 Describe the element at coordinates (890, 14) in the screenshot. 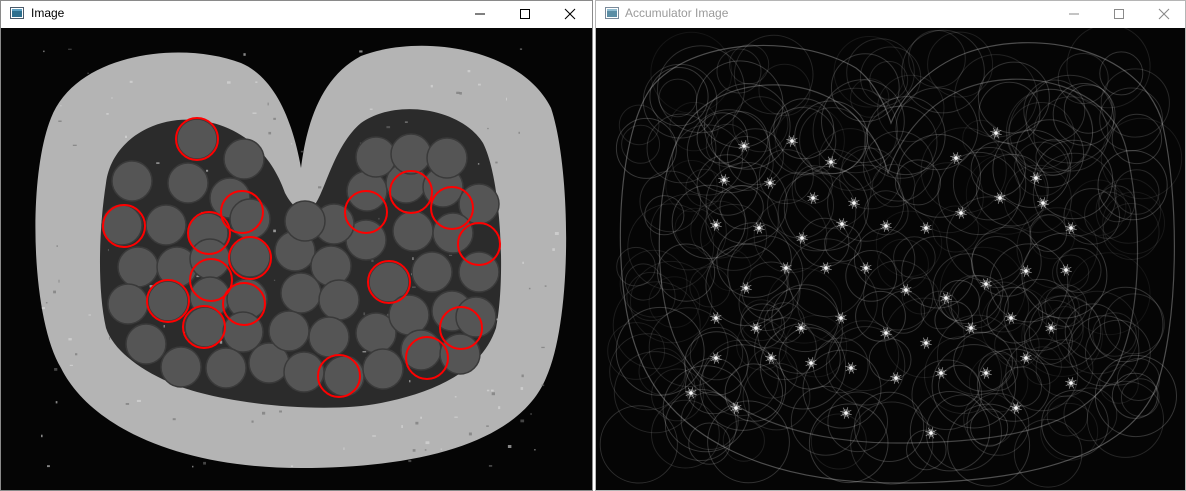

I see `title-bar: Accumulator Image` at that location.